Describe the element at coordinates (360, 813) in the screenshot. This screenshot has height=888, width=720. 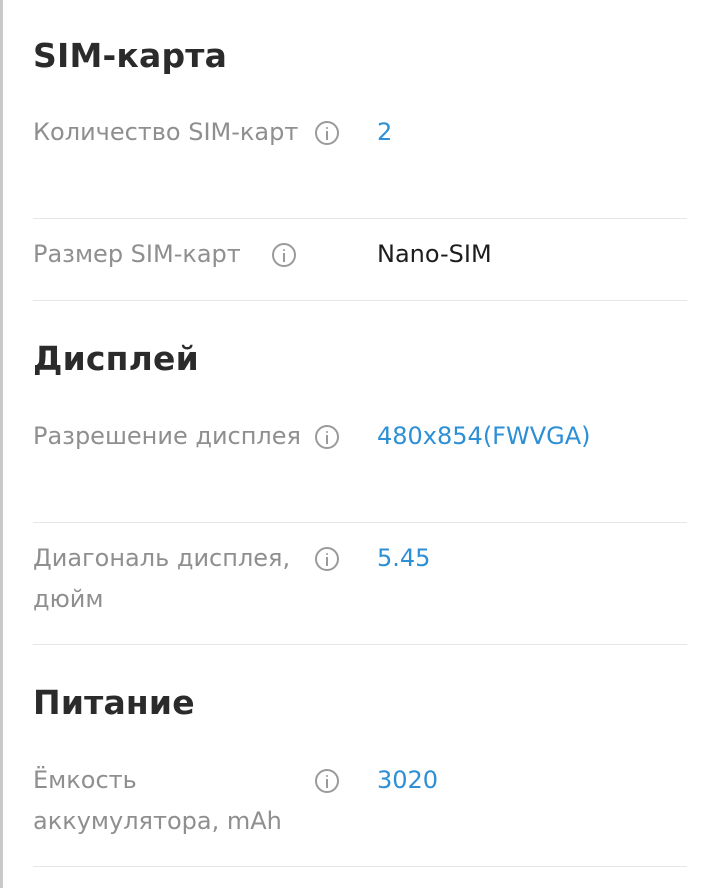
I see `spec-row-battery: Ёмкость аккумулятора, mAh 3020` at that location.